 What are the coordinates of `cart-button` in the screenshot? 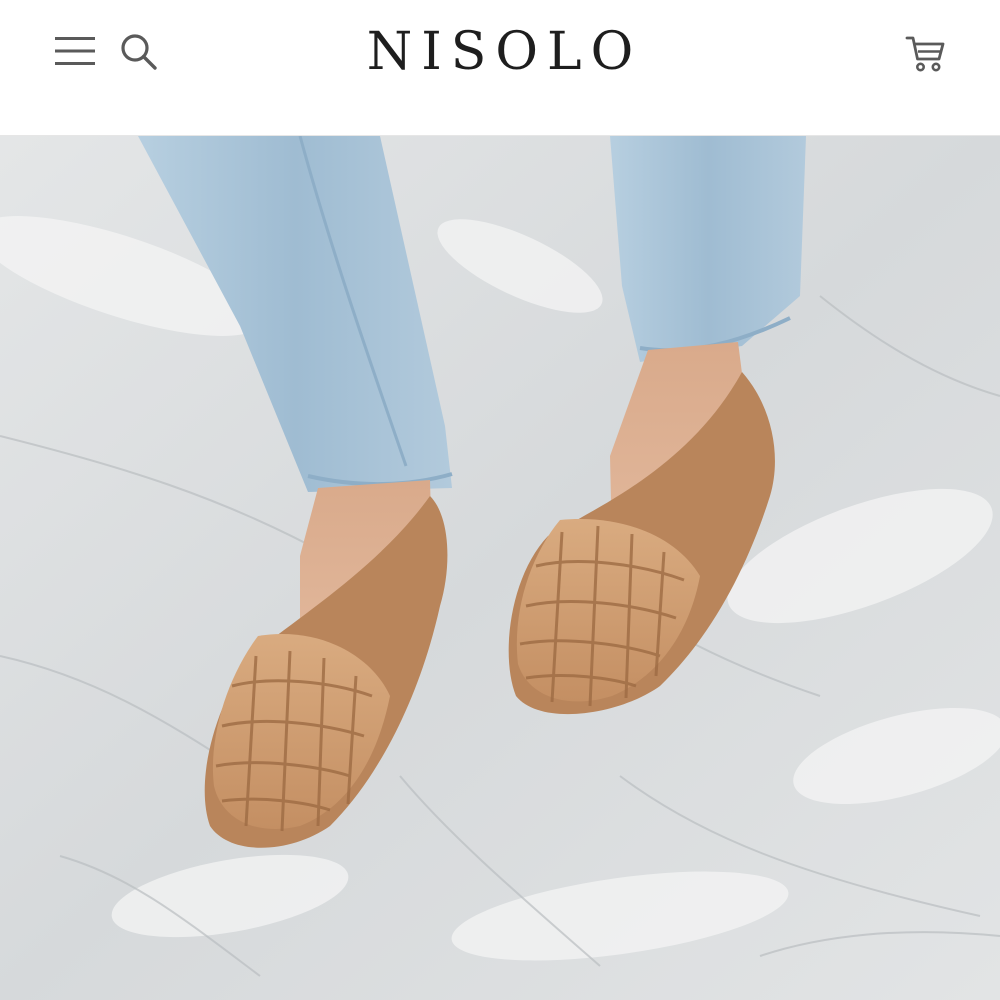 It's located at (926, 53).